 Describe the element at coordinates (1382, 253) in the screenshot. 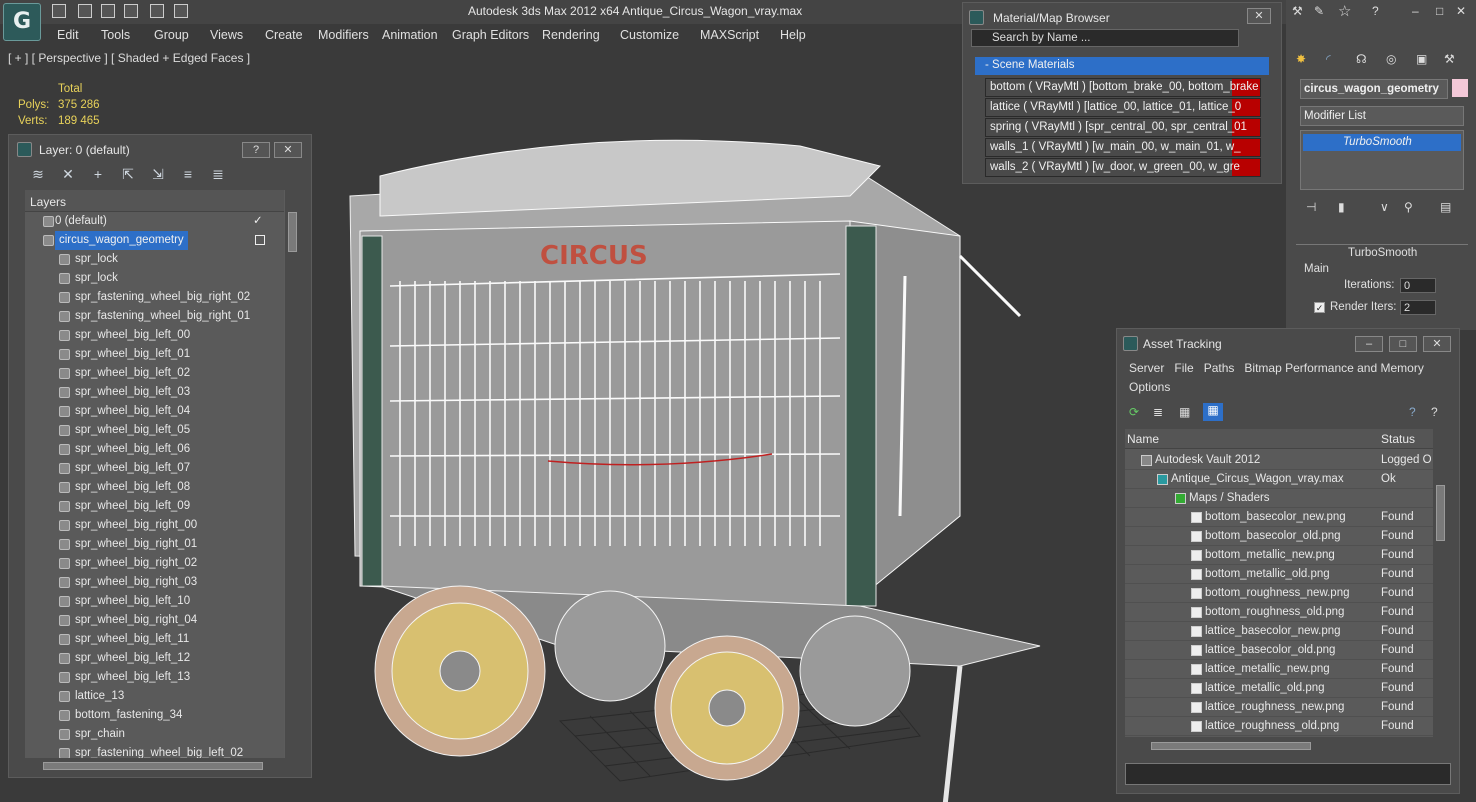

I see `rollout-title: TurboSmooth` at that location.